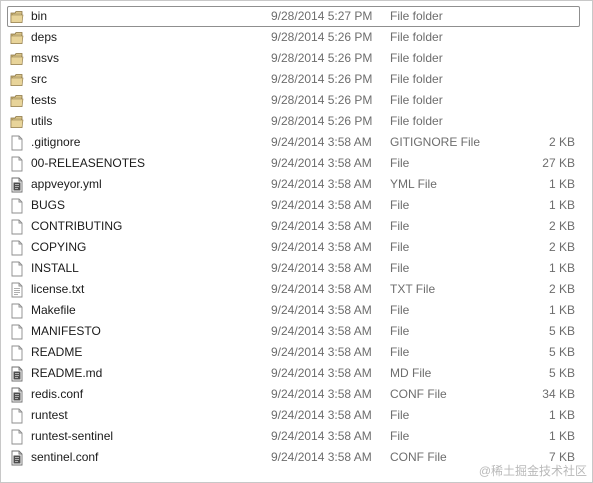  I want to click on file-name: MANIFESTO, so click(66, 331).